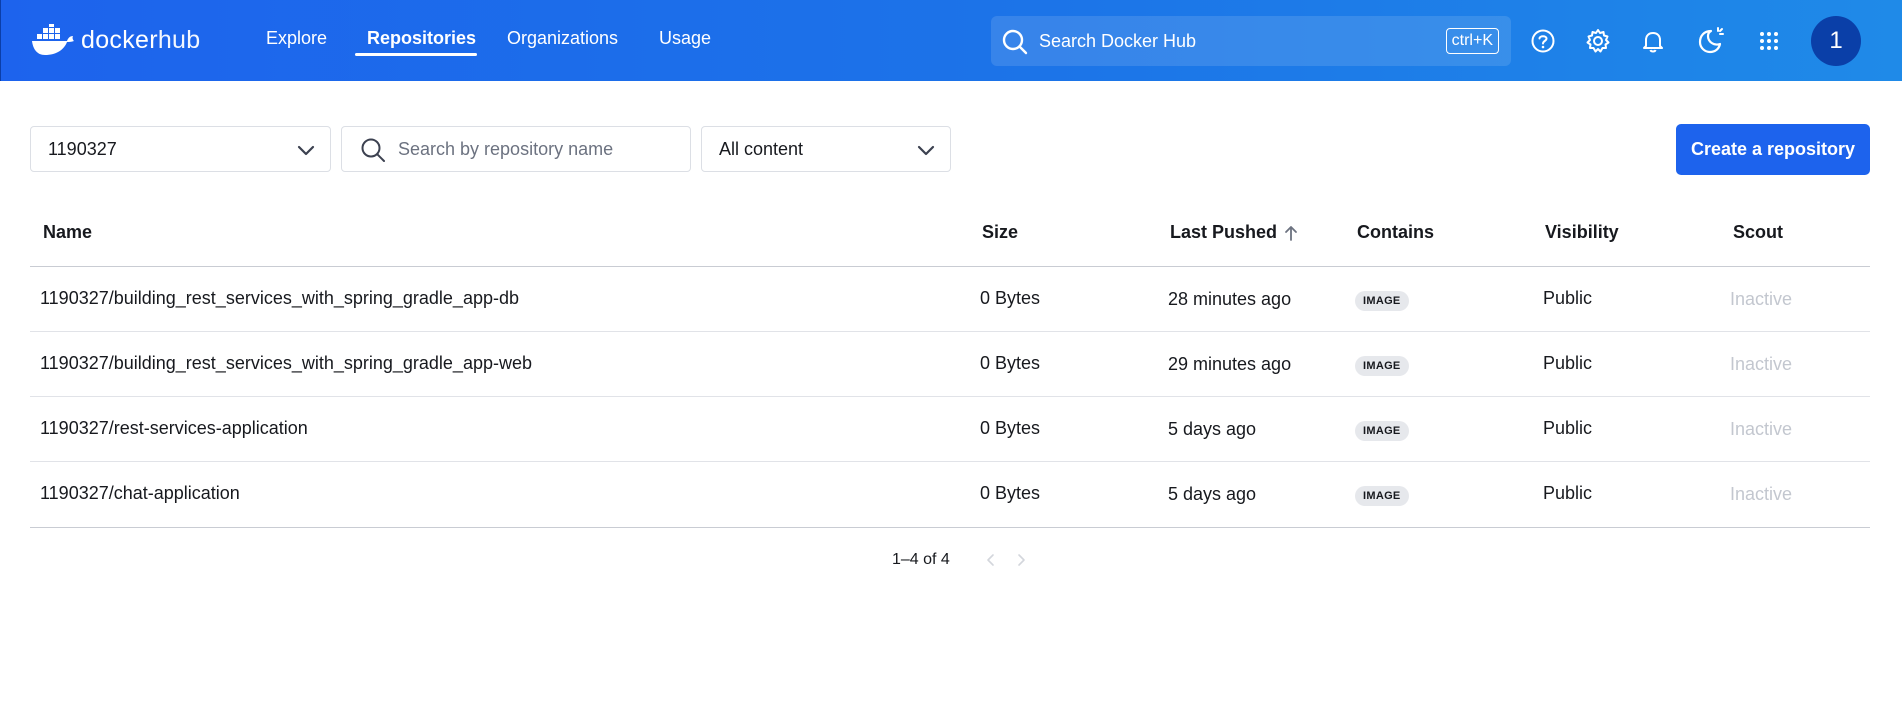 The width and height of the screenshot is (1902, 728). I want to click on nav-explore: Explore, so click(296, 38).